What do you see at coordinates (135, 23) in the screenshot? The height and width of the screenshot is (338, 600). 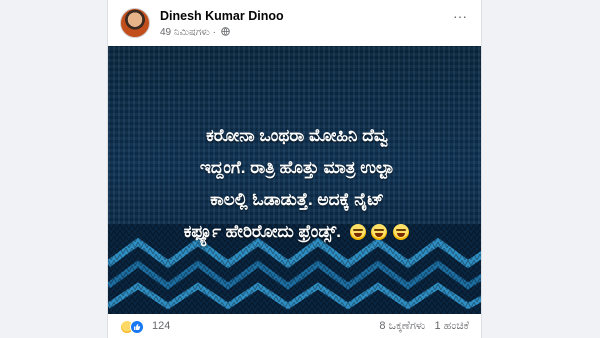 I see `author-avatar` at bounding box center [135, 23].